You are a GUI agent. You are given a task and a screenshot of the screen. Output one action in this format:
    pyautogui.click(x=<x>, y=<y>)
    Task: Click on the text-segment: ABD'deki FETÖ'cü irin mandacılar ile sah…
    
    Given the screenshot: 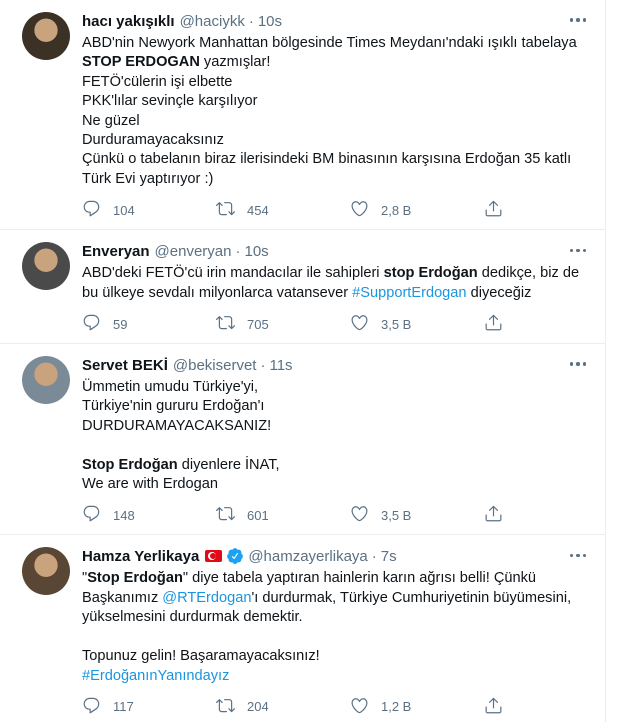 What is the action you would take?
    pyautogui.click(x=233, y=273)
    